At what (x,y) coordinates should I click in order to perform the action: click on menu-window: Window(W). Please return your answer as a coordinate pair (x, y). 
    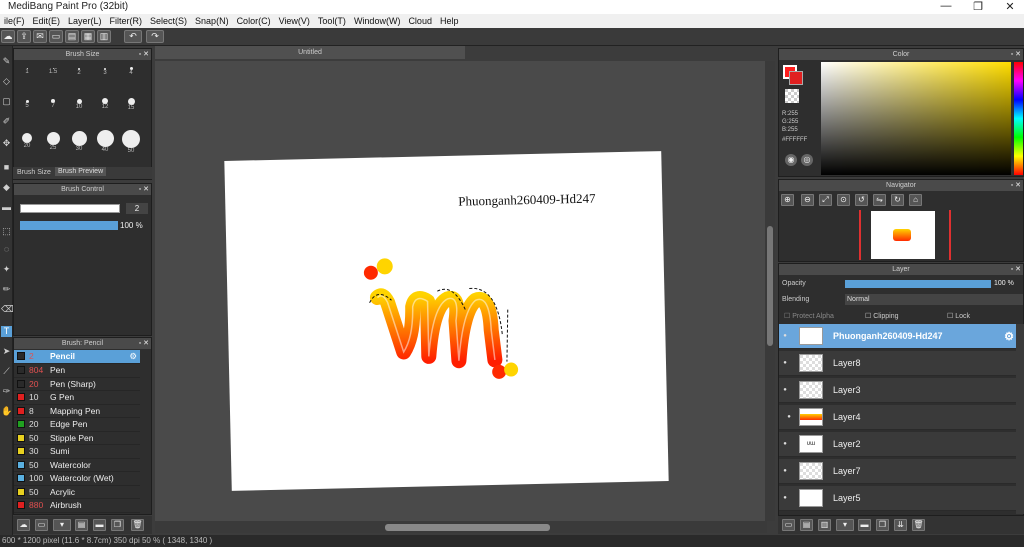
    Looking at the image, I should click on (377, 21).